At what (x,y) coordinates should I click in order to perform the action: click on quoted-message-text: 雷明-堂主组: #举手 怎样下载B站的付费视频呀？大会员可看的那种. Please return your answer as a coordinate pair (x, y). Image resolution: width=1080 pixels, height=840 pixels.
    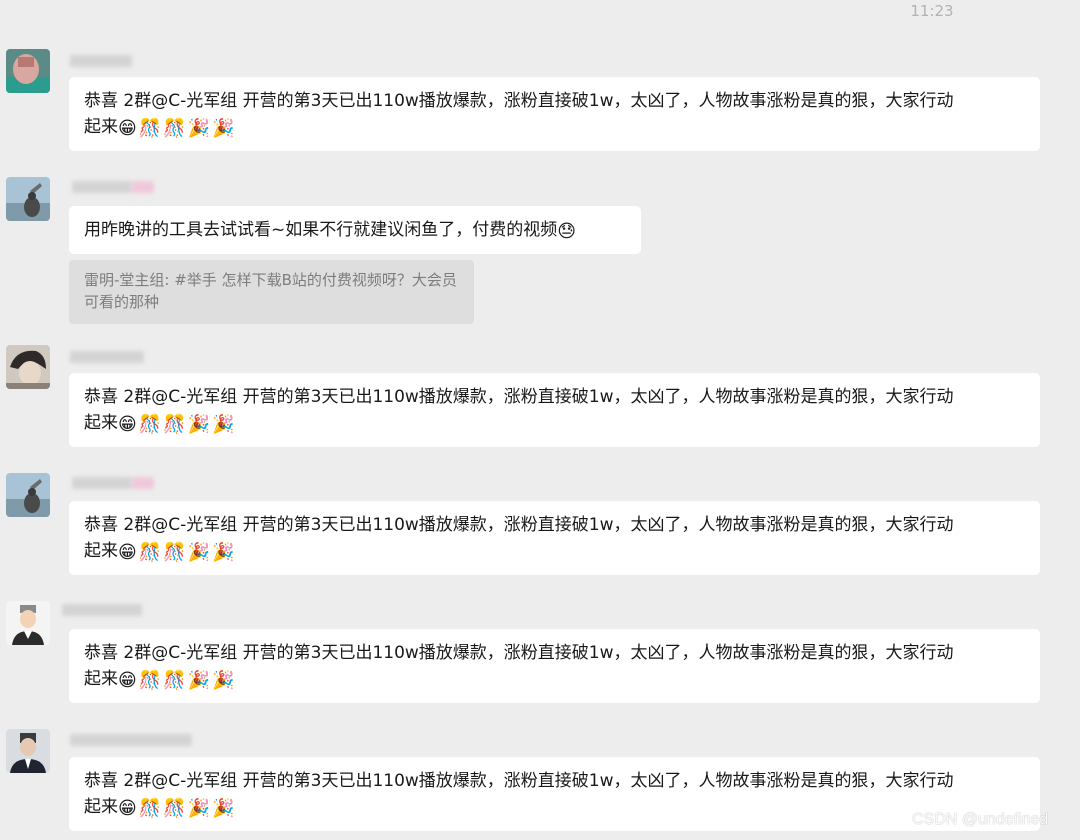
    Looking at the image, I should click on (270, 291).